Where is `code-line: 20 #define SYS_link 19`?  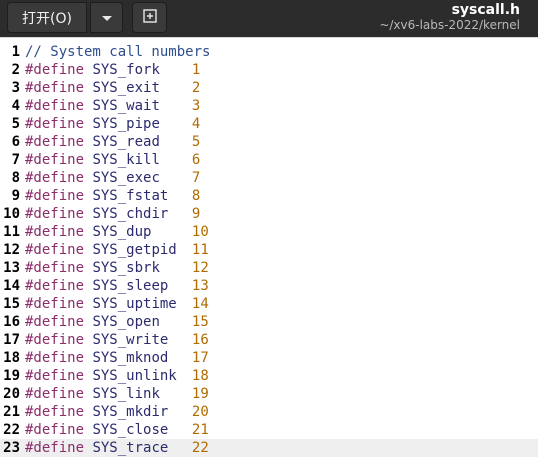 code-line: 20 #define SYS_link 19 is located at coordinates (269, 394).